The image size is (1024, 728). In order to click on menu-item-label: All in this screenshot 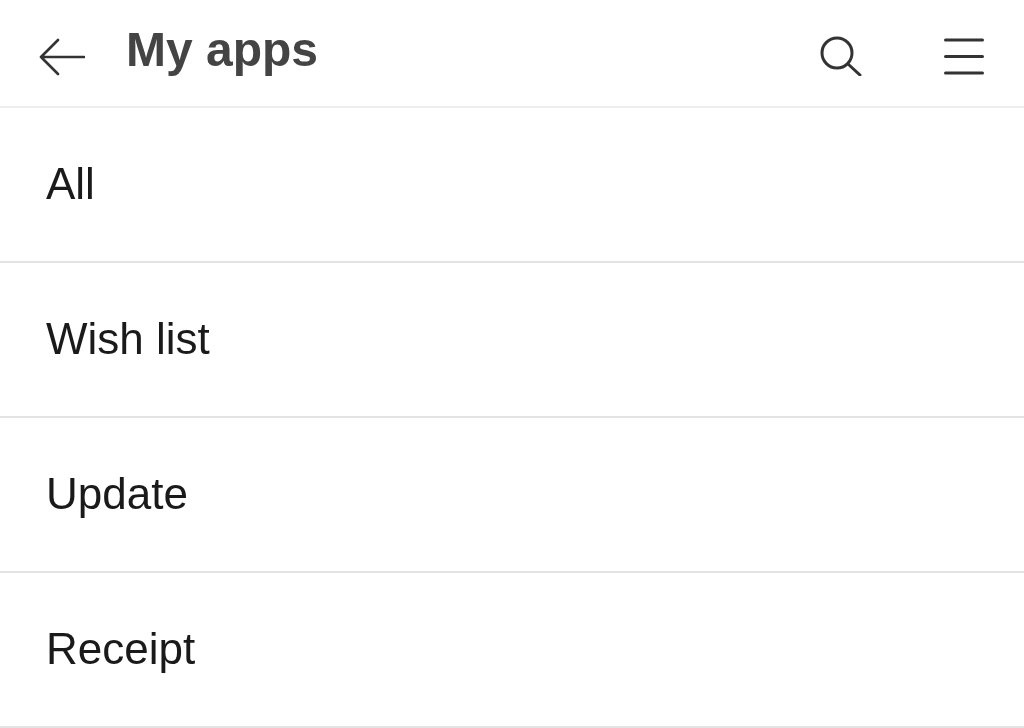, I will do `click(70, 183)`.